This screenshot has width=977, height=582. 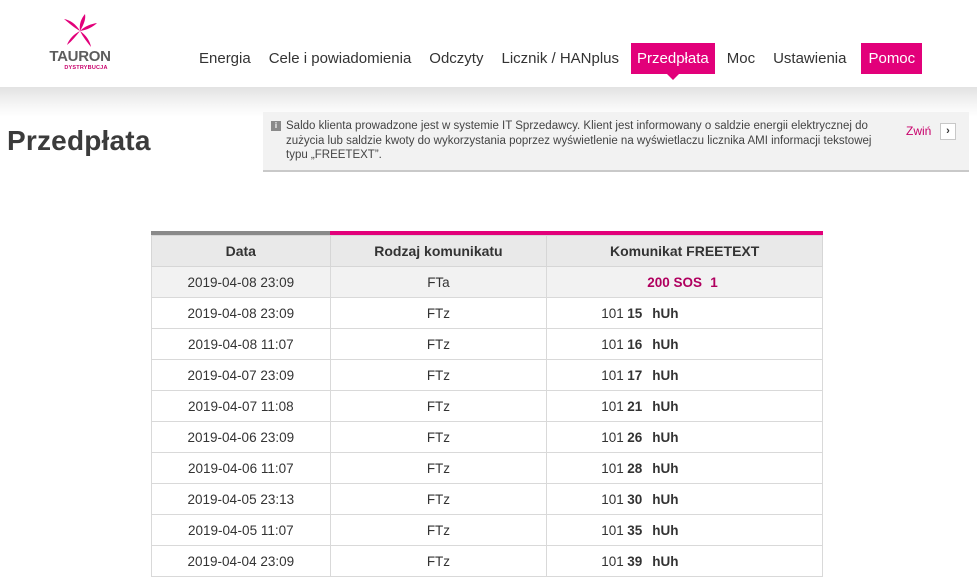 What do you see at coordinates (241, 561) in the screenshot?
I see `cell-date: 2019-04-04 23:09` at bounding box center [241, 561].